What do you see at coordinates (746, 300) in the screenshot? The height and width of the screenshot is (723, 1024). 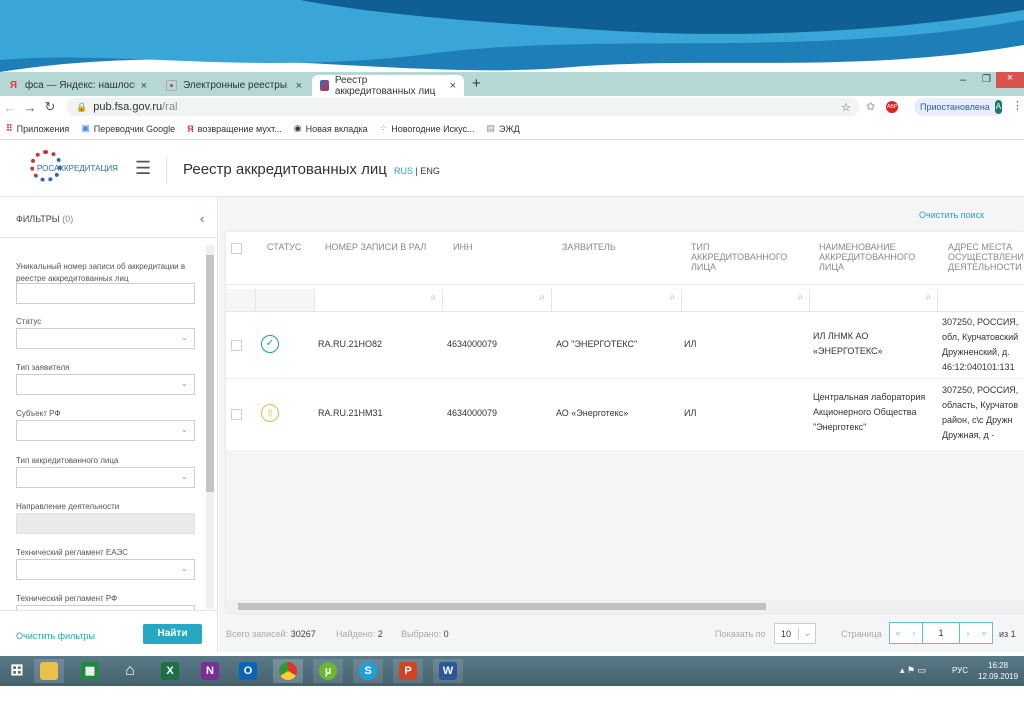 I see `type-search: ⌕` at bounding box center [746, 300].